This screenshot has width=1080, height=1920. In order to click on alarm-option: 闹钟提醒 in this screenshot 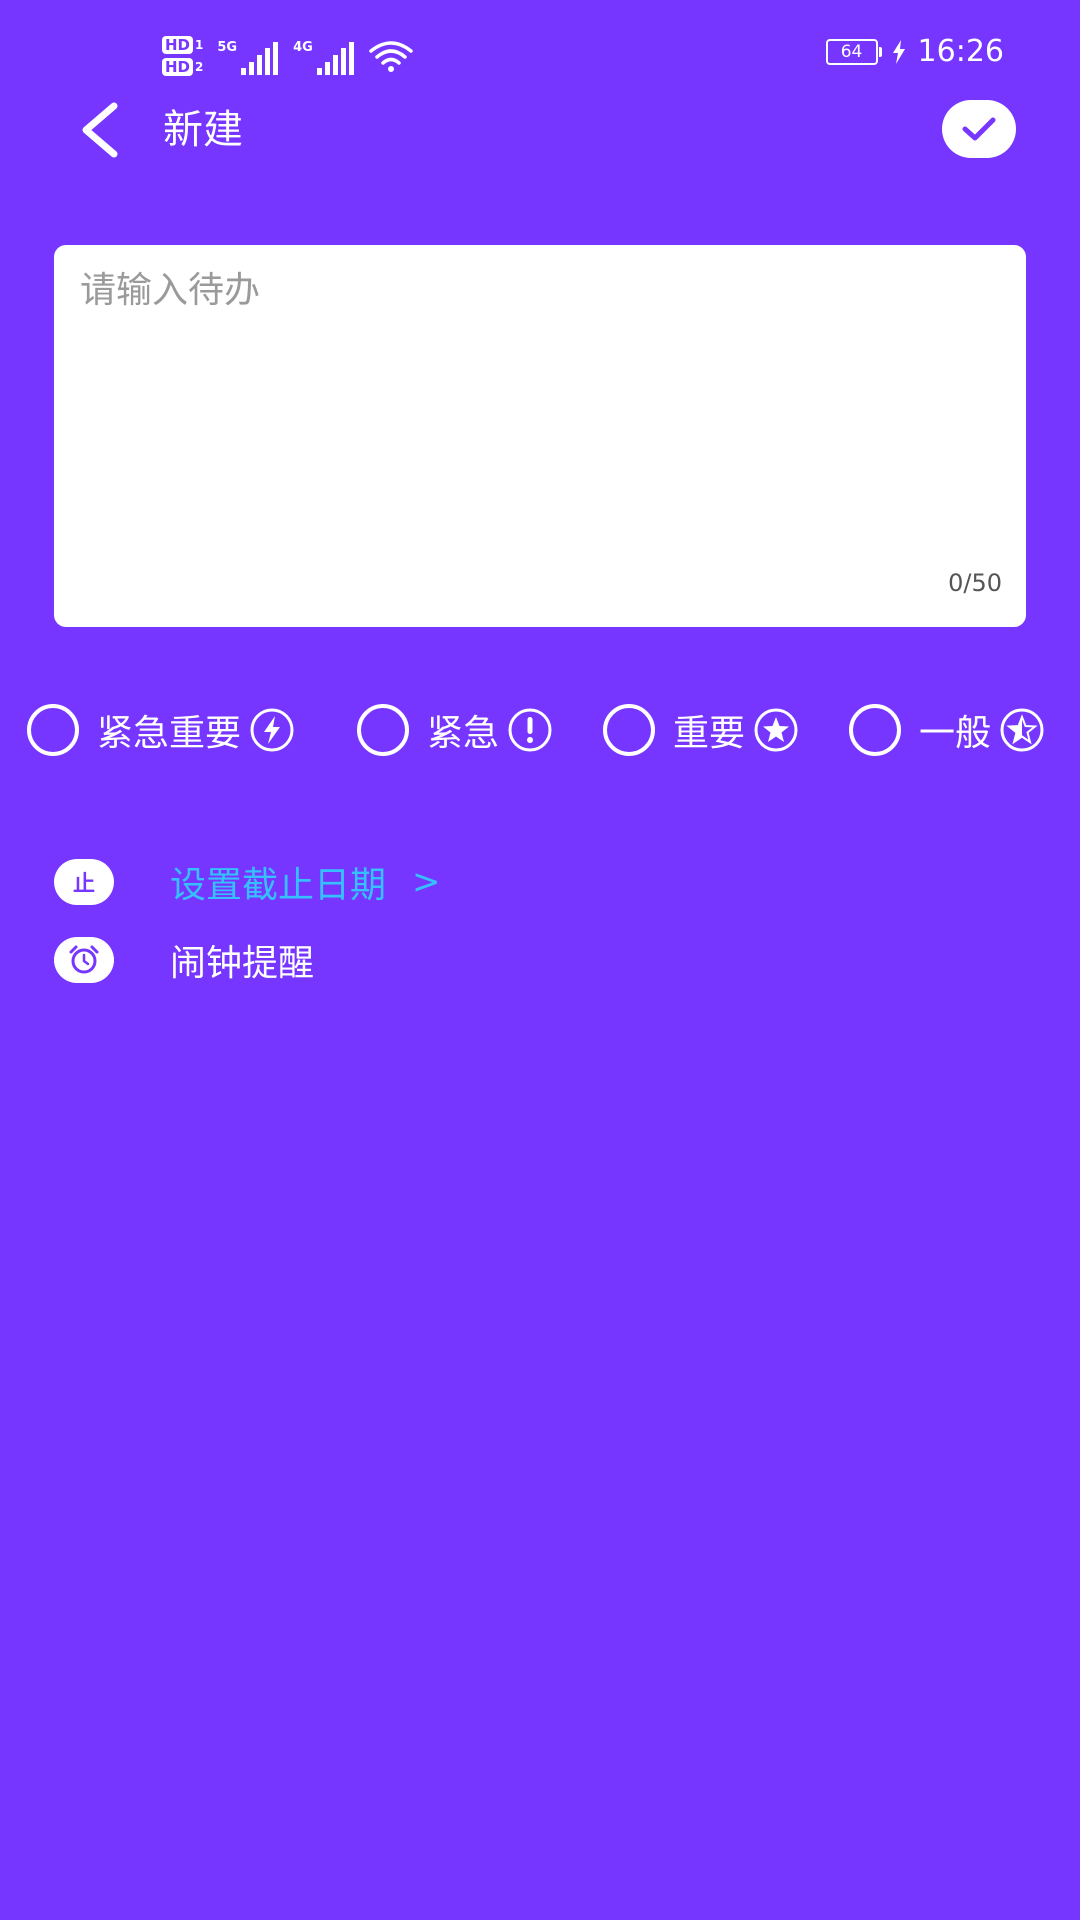, I will do `click(184, 960)`.